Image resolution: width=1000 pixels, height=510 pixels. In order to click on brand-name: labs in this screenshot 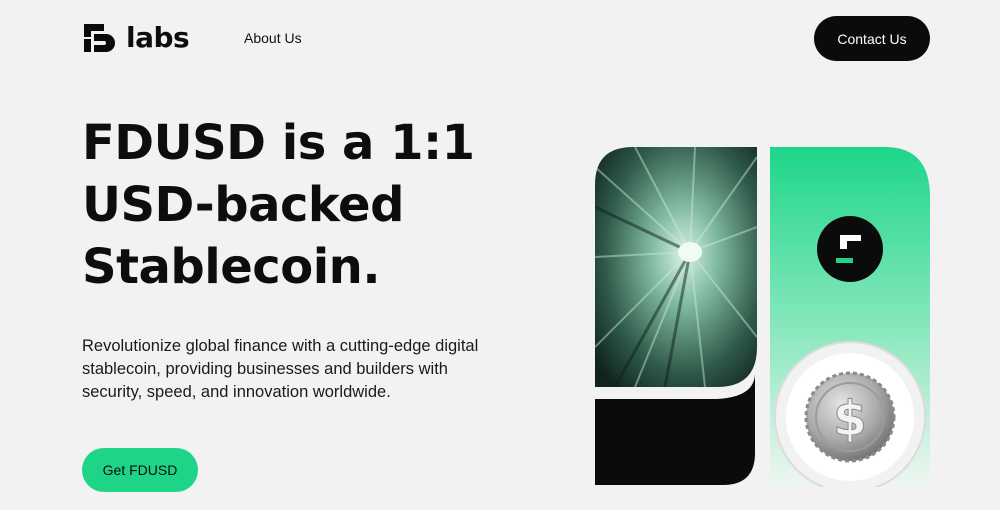, I will do `click(158, 37)`.